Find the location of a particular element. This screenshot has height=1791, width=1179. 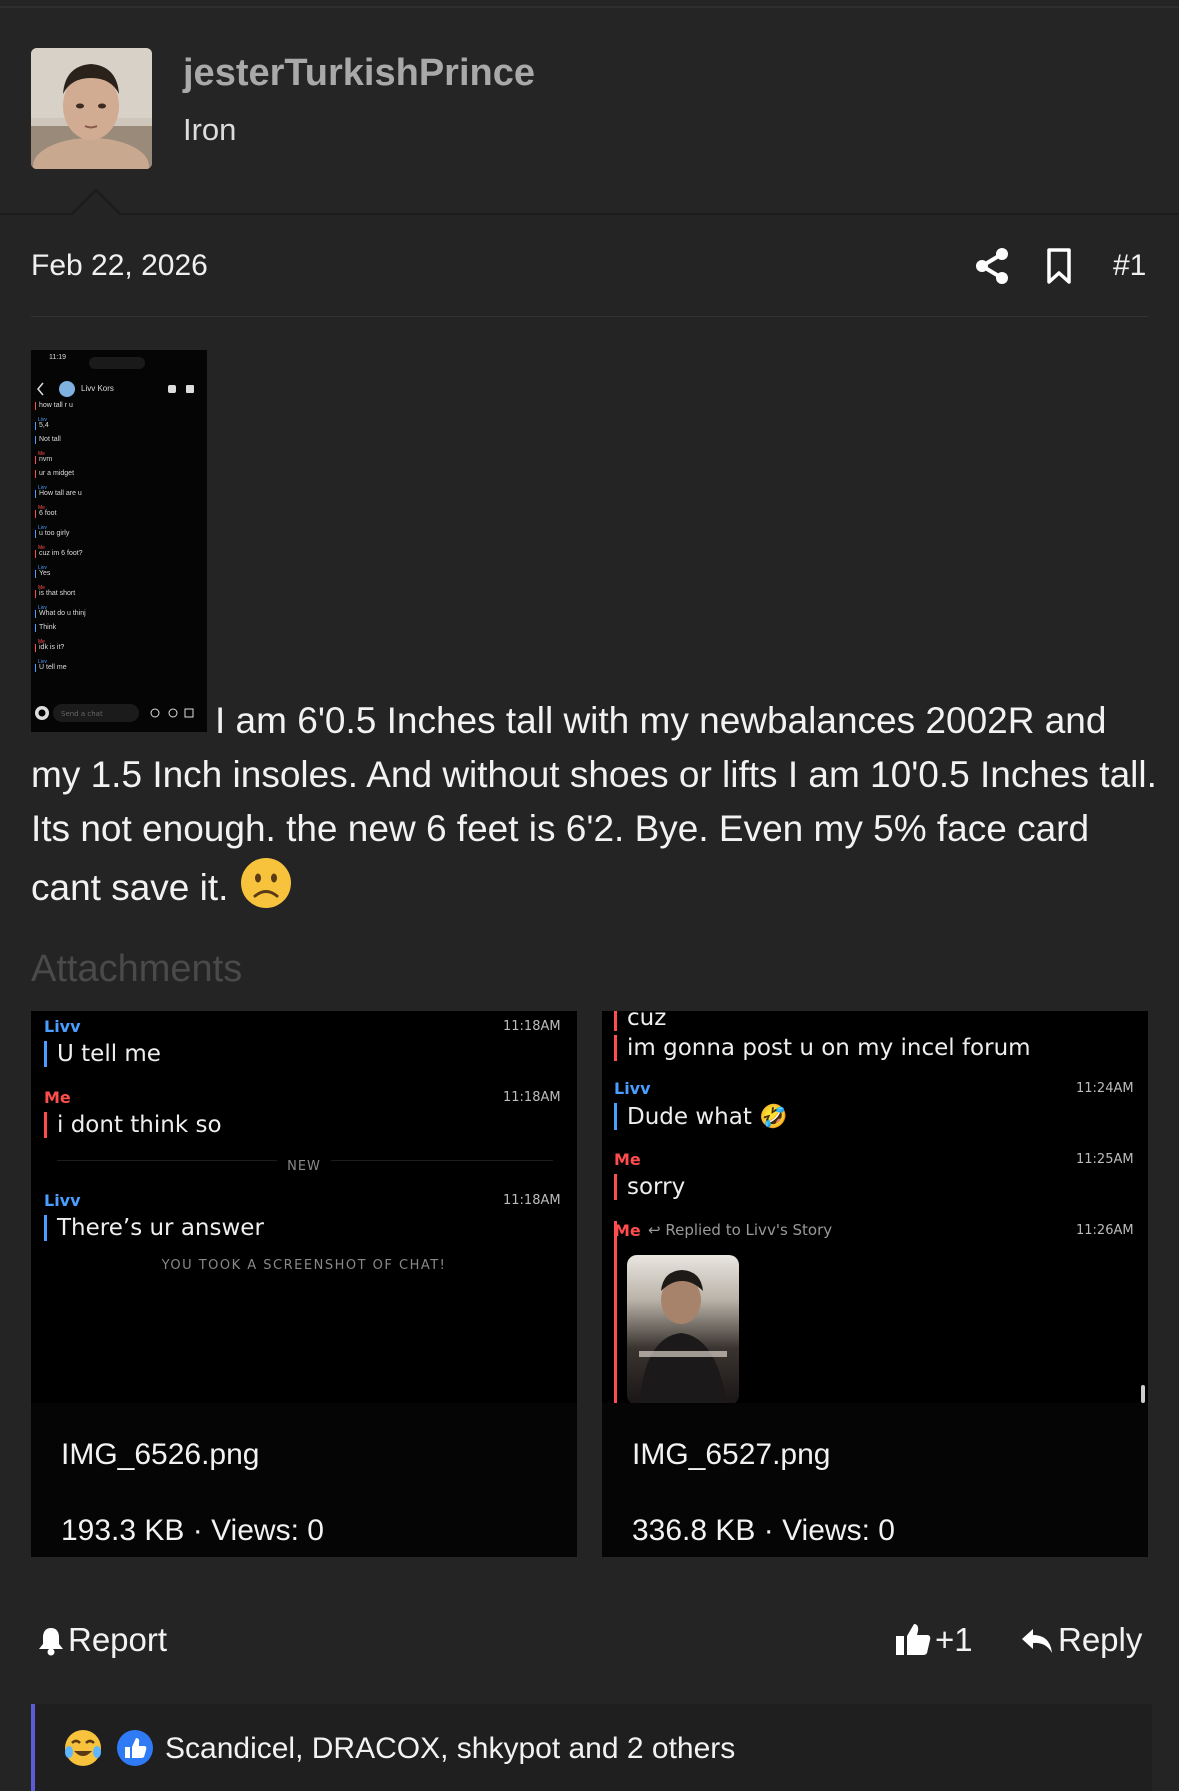

user-header: jesterTurkishPrince Iron is located at coordinates (589, 111).